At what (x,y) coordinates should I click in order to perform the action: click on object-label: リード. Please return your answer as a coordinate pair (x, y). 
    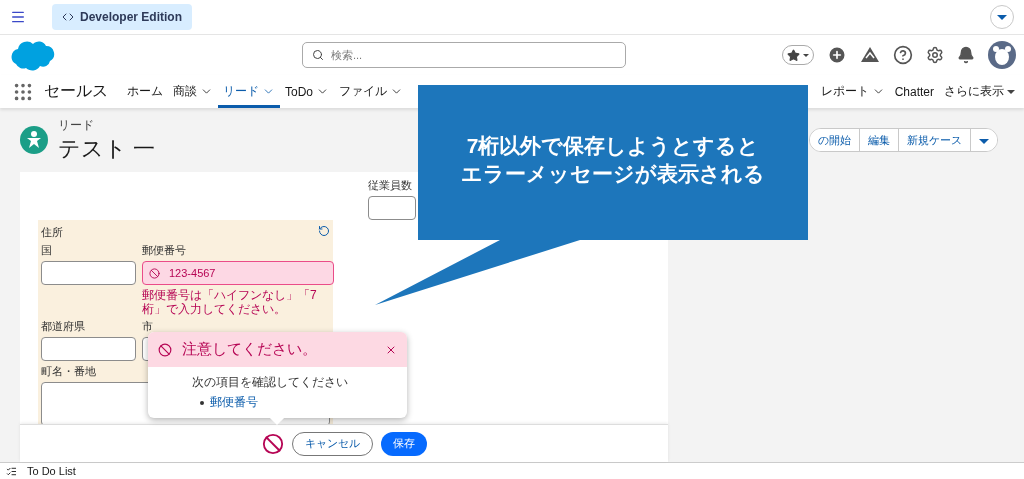
    Looking at the image, I should click on (76, 125).